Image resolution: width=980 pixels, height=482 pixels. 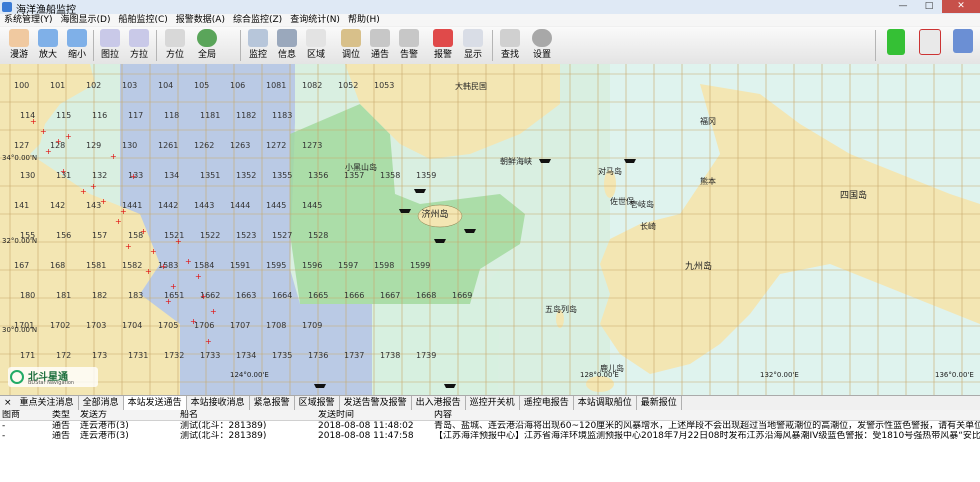 What do you see at coordinates (207, 46) in the screenshot?
I see `full-extent-button: 全局` at bounding box center [207, 46].